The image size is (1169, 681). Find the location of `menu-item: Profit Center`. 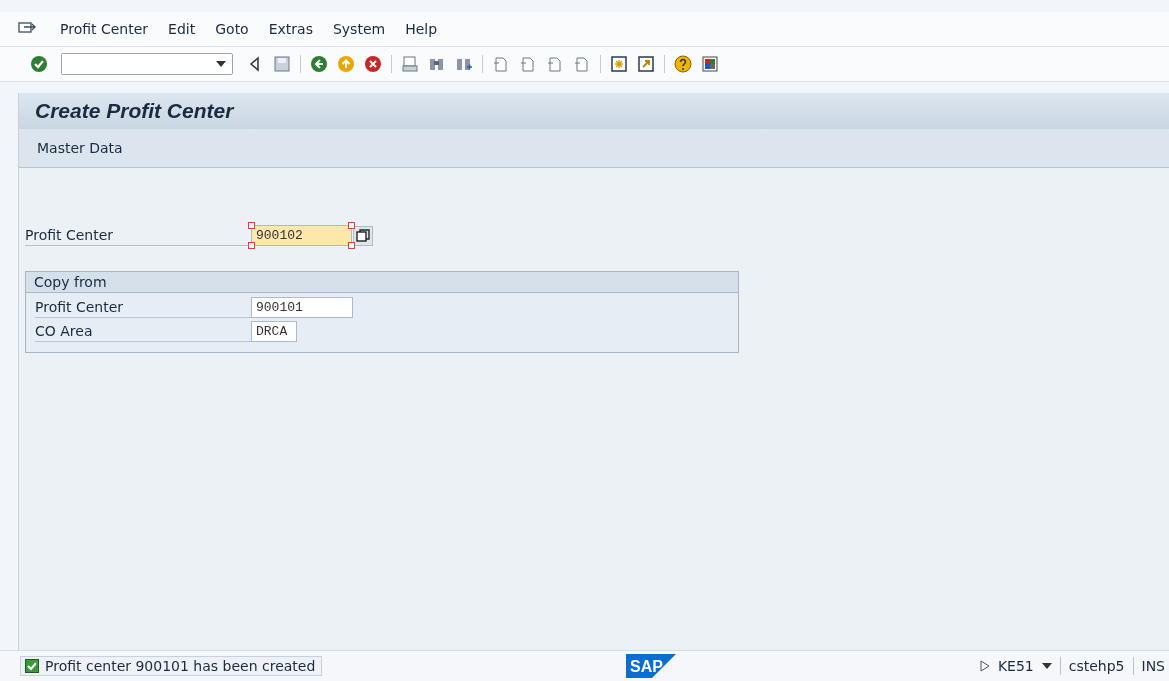

menu-item: Profit Center is located at coordinates (104, 29).